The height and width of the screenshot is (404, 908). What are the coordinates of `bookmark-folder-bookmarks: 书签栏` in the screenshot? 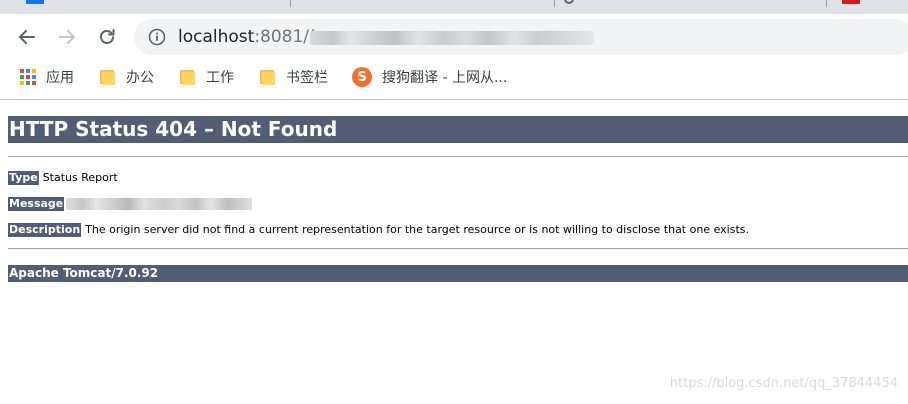 It's located at (294, 77).